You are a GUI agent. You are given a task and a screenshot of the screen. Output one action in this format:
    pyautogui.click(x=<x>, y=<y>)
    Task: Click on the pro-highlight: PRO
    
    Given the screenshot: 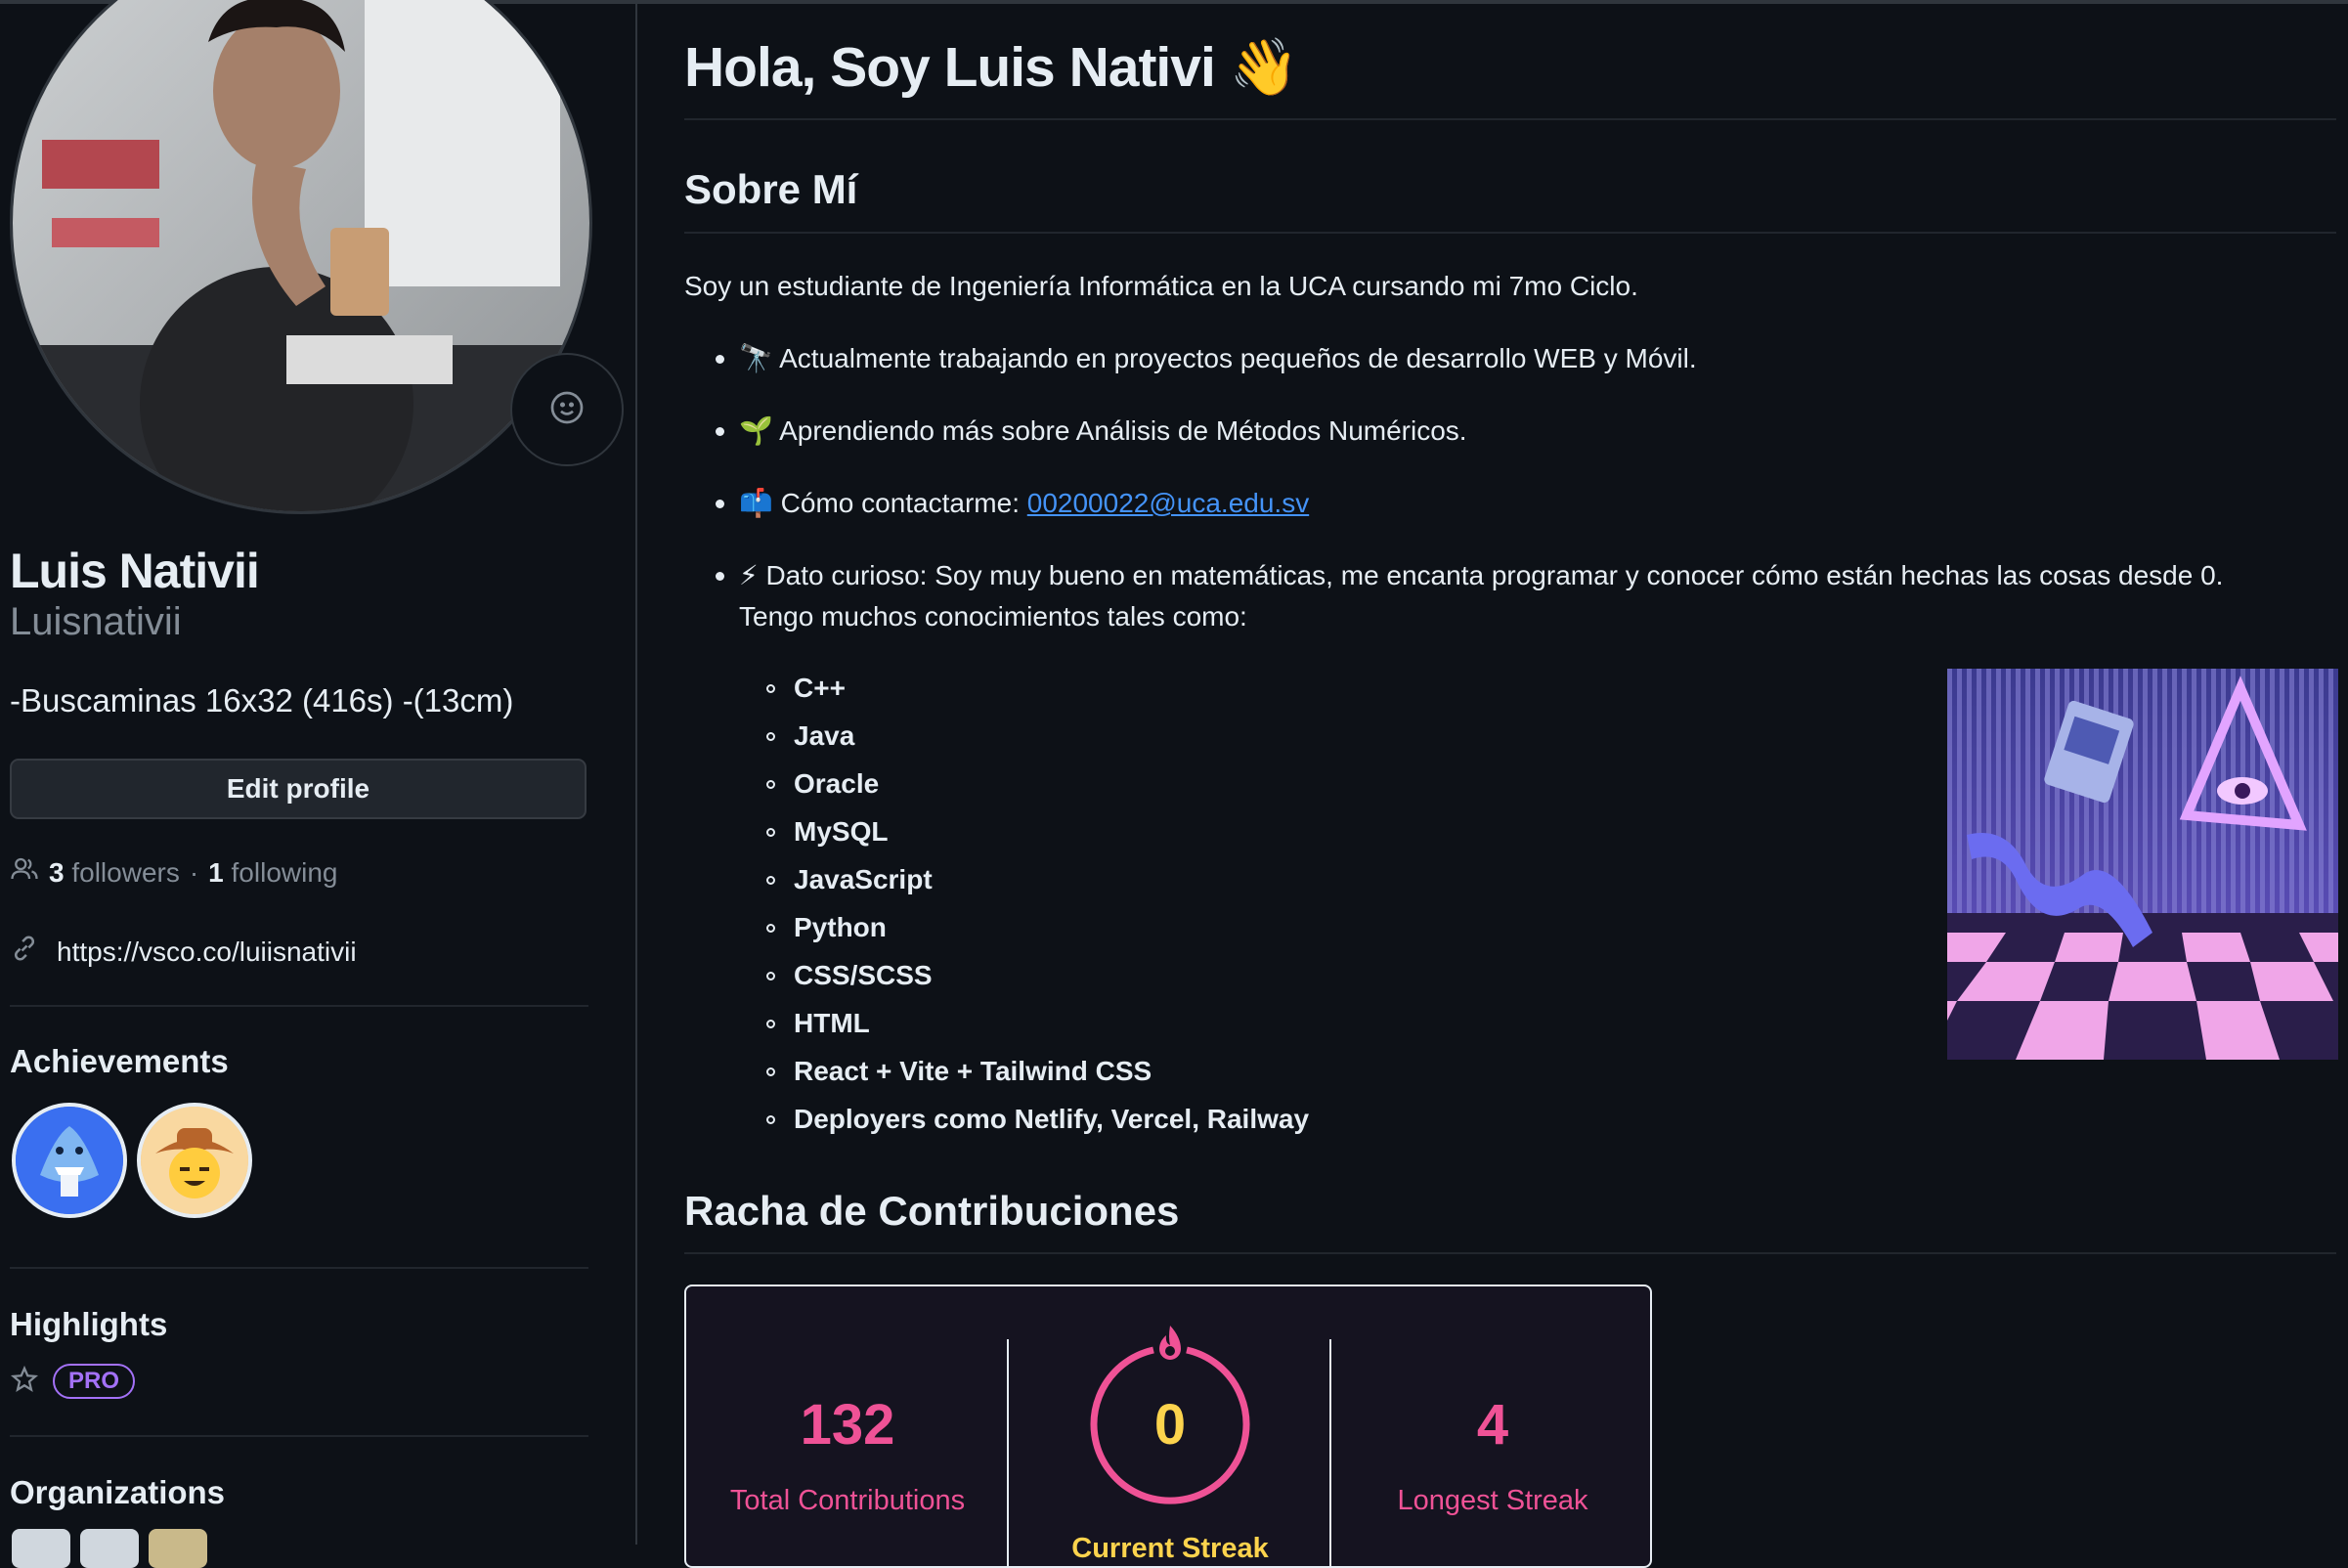 What is the action you would take?
    pyautogui.click(x=73, y=1381)
    